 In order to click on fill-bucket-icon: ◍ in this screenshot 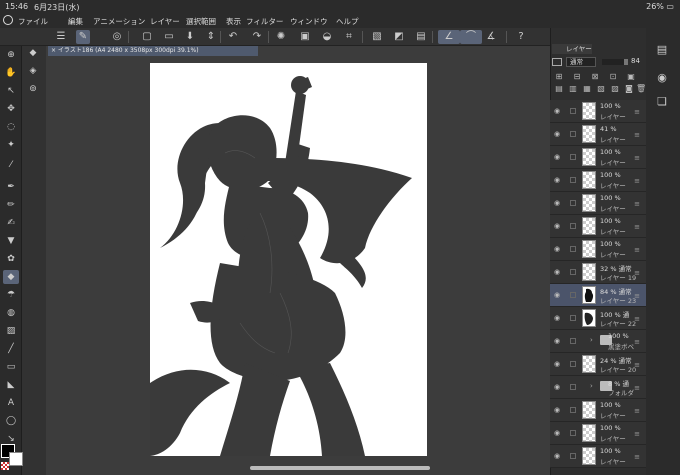, I will do `click(11, 313)`.